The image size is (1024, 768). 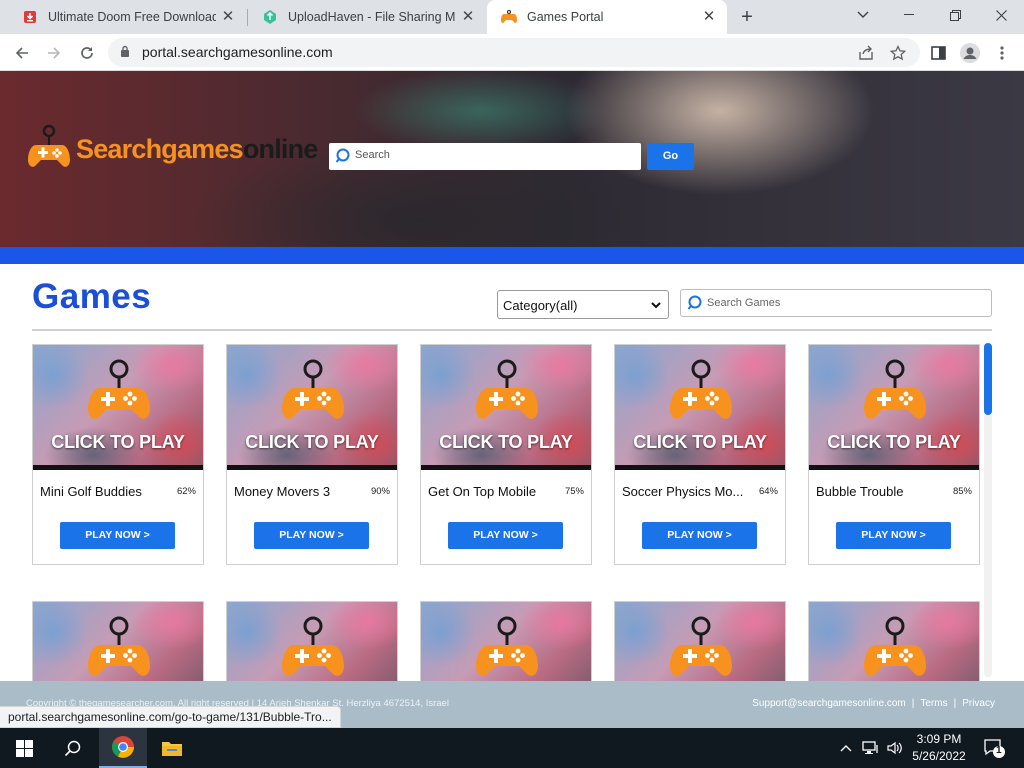 What do you see at coordinates (829, 703) in the screenshot?
I see `support-email-link: Support@searchgamesonline.com` at bounding box center [829, 703].